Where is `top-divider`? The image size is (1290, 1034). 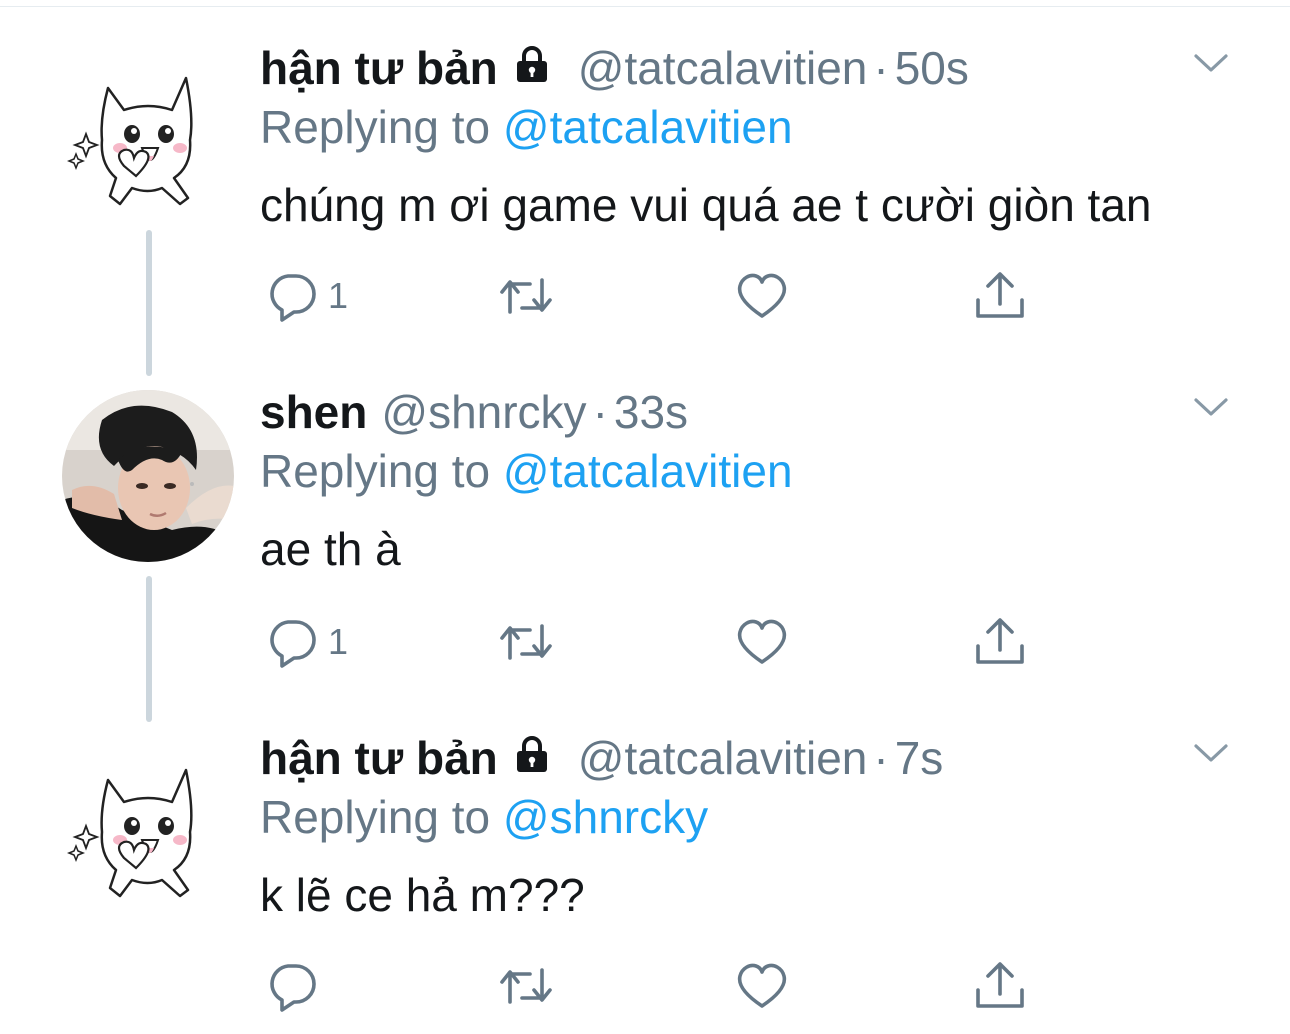 top-divider is located at coordinates (645, 6).